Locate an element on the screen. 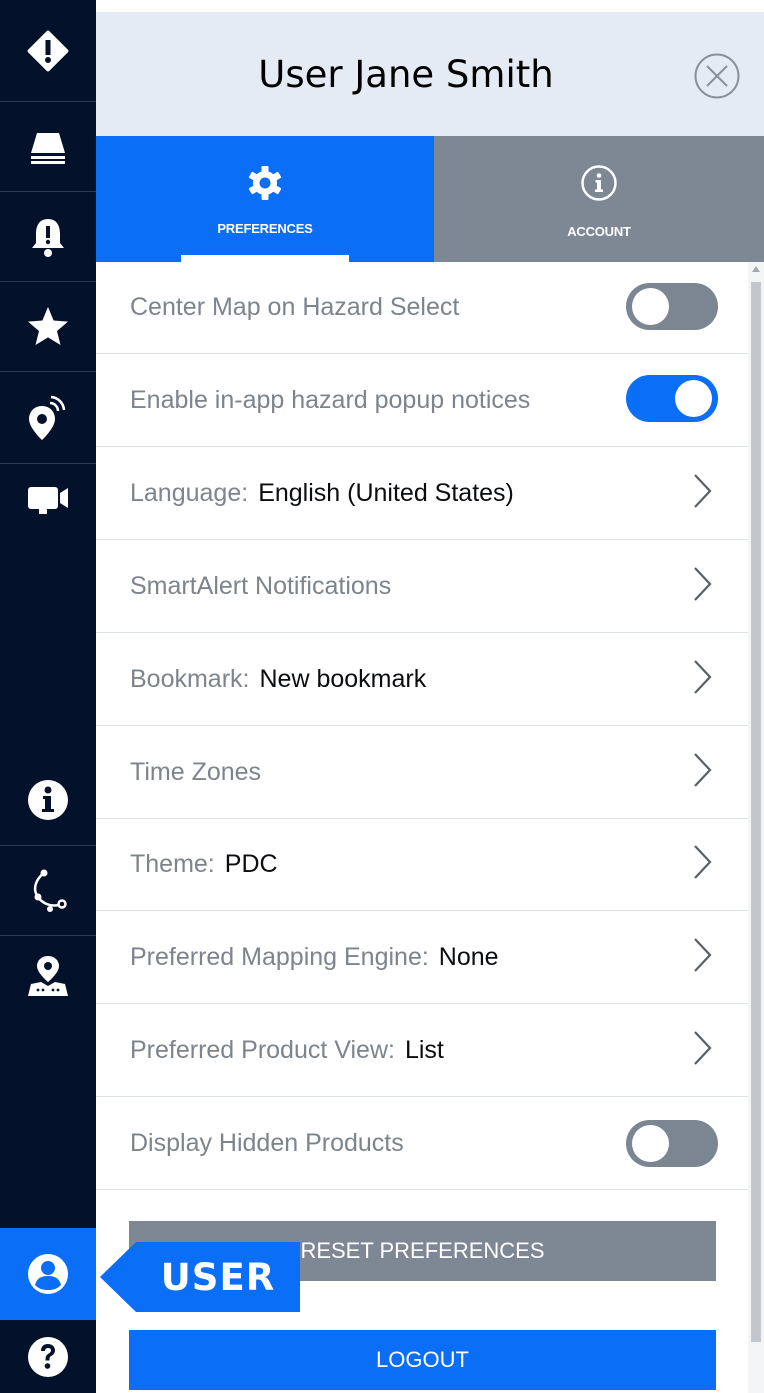 This screenshot has width=764, height=1393. video-camera-icon is located at coordinates (48, 499).